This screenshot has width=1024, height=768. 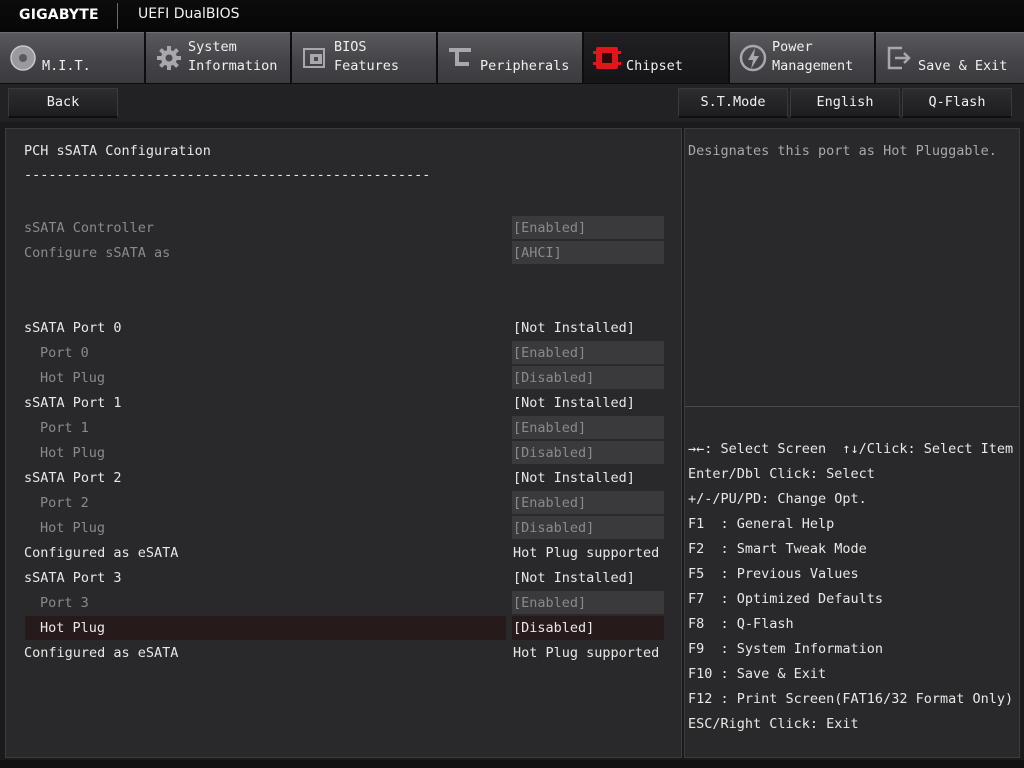 What do you see at coordinates (654, 66) in the screenshot?
I see `tab-label: Chipset` at bounding box center [654, 66].